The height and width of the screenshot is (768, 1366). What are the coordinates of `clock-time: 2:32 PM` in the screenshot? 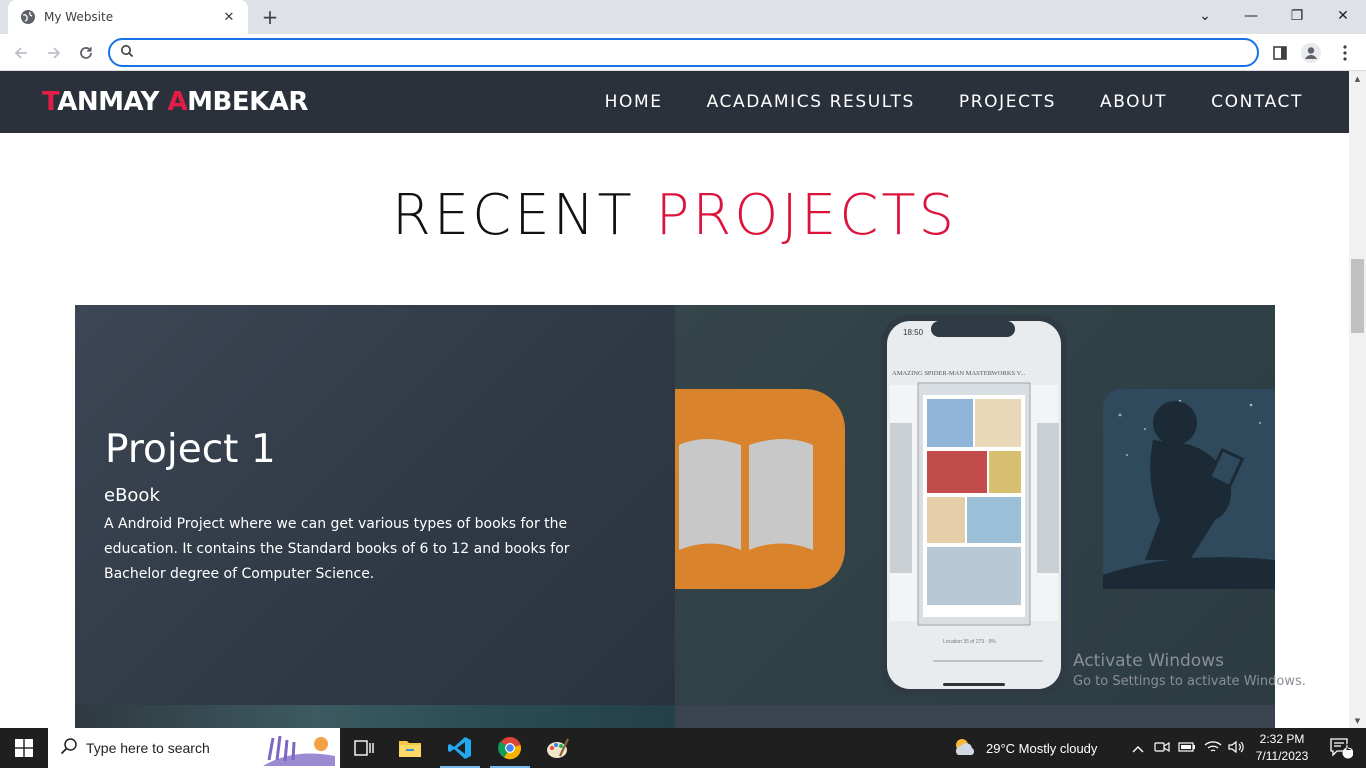 It's located at (1282, 739).